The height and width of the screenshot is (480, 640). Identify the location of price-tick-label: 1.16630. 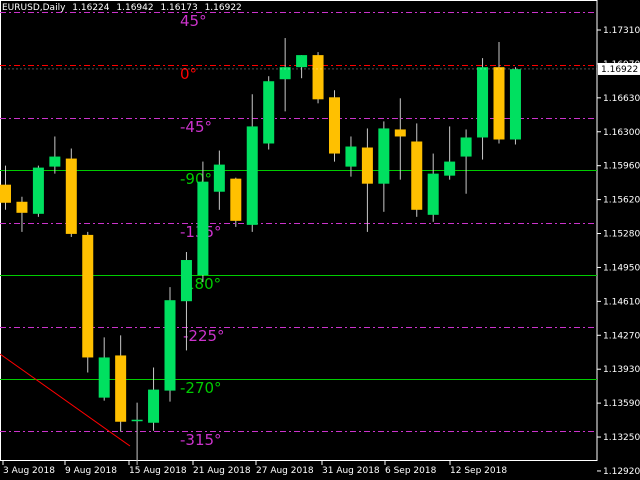
(621, 99).